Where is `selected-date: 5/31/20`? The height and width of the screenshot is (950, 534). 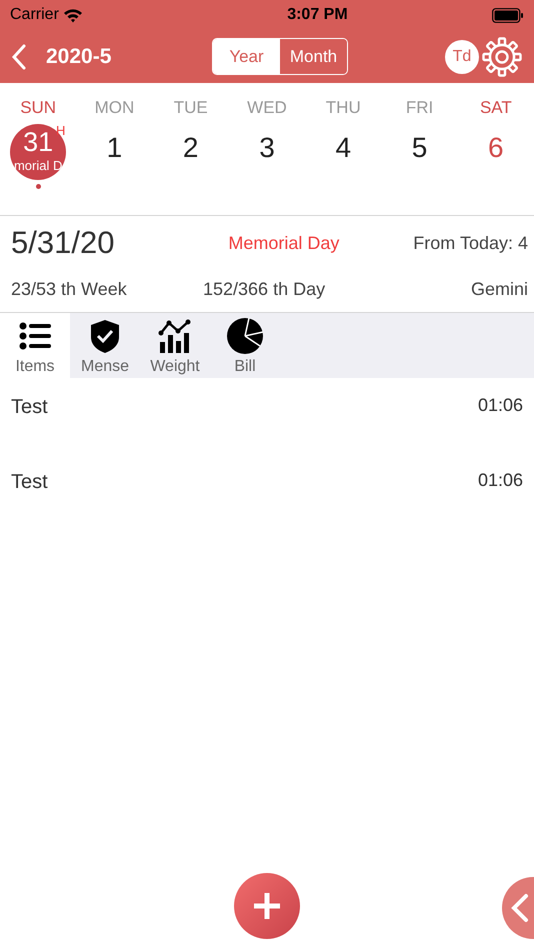 selected-date: 5/31/20 is located at coordinates (62, 243).